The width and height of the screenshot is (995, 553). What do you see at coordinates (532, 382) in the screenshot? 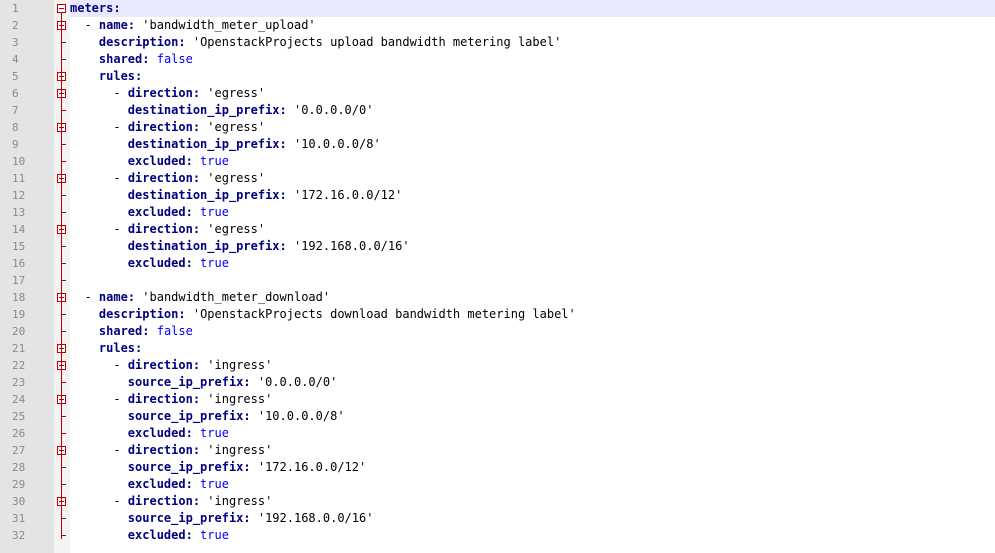
I see `code-line: source_ip_prefix: '0.0.0.0/0'` at bounding box center [532, 382].